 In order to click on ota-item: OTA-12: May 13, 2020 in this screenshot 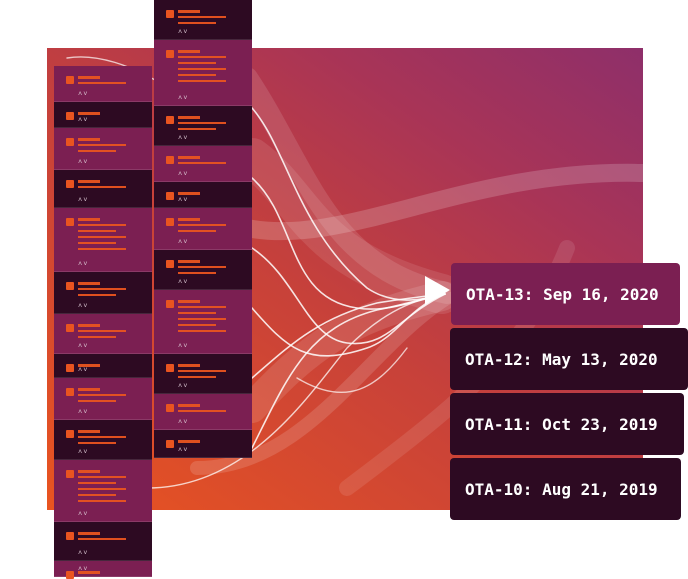, I will do `click(569, 359)`.